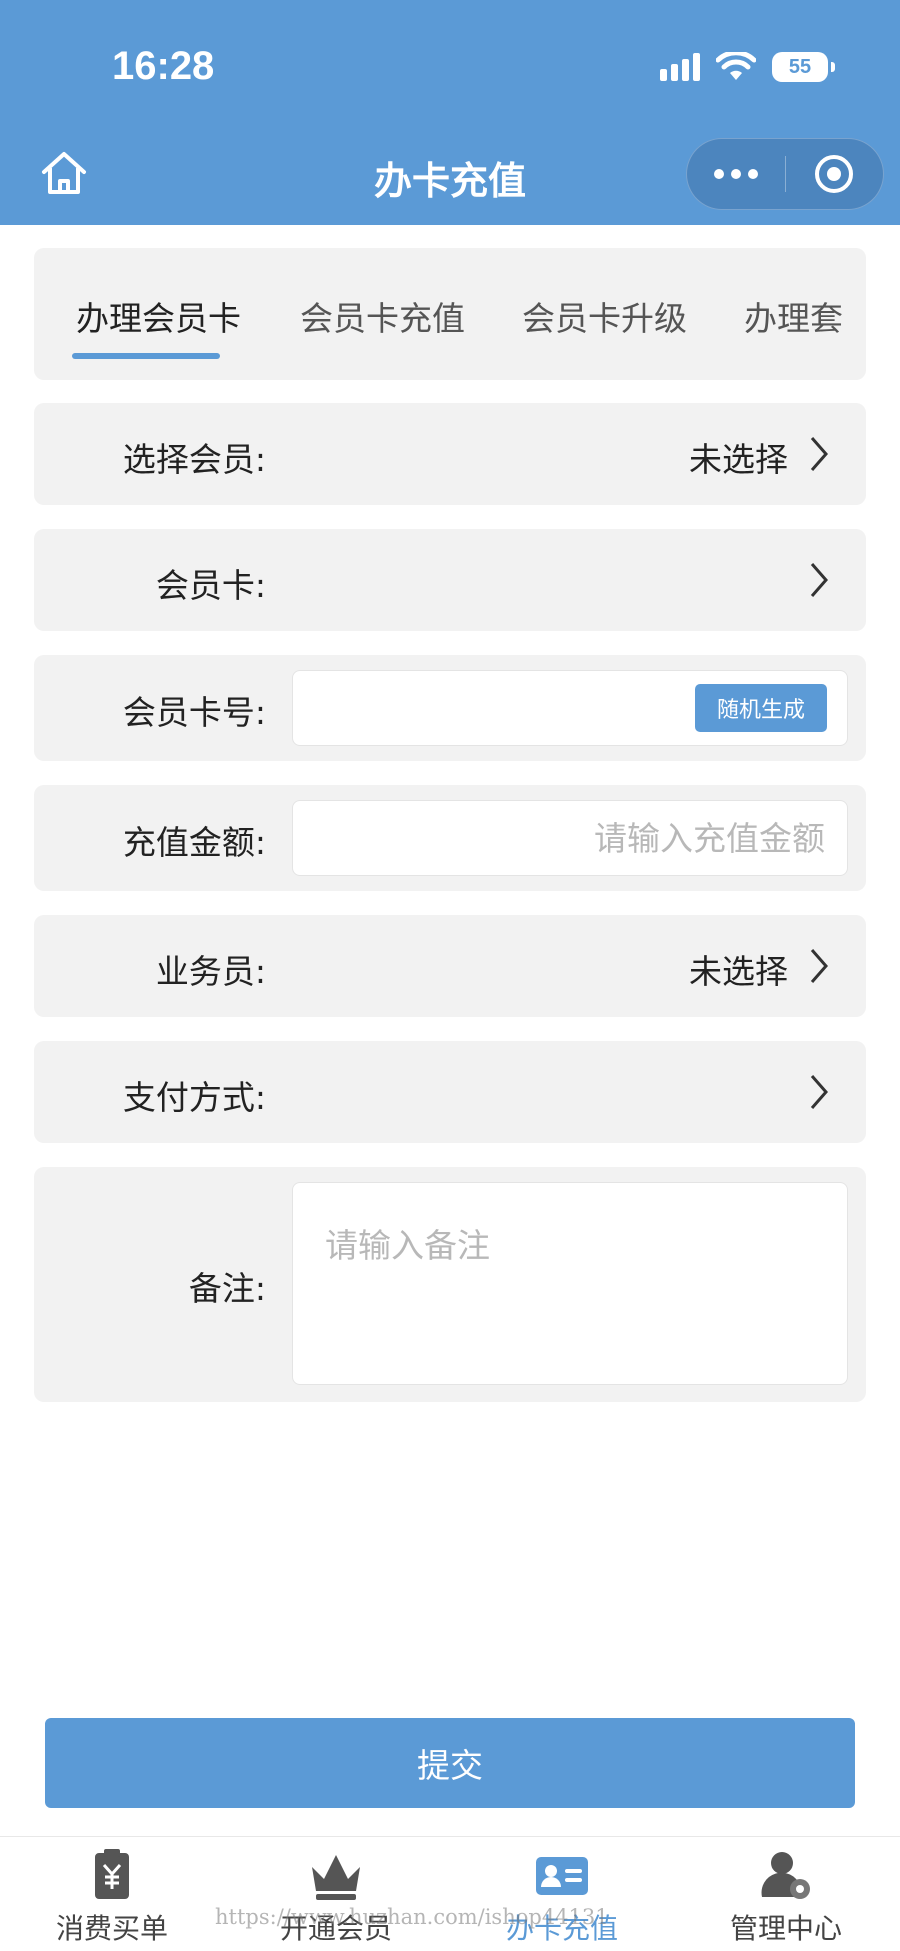 Image resolution: width=900 pixels, height=1951 pixels. I want to click on card-number-field: 随机生成, so click(570, 708).